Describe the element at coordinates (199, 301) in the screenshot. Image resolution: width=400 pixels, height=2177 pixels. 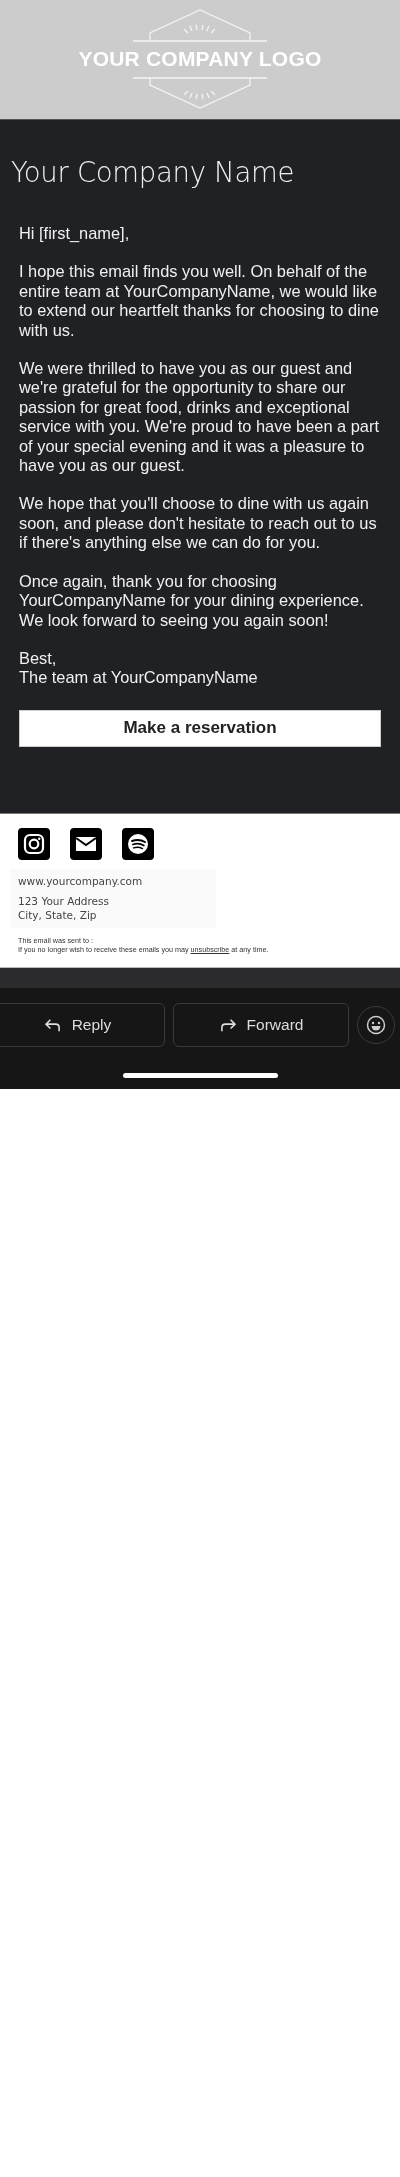
I see `email-paragraph: I hope this email finds you well. On behalf of the entire team at YourCompanyName, we would like to extend our heartfelt thanks for choosing to dine with us.` at that location.